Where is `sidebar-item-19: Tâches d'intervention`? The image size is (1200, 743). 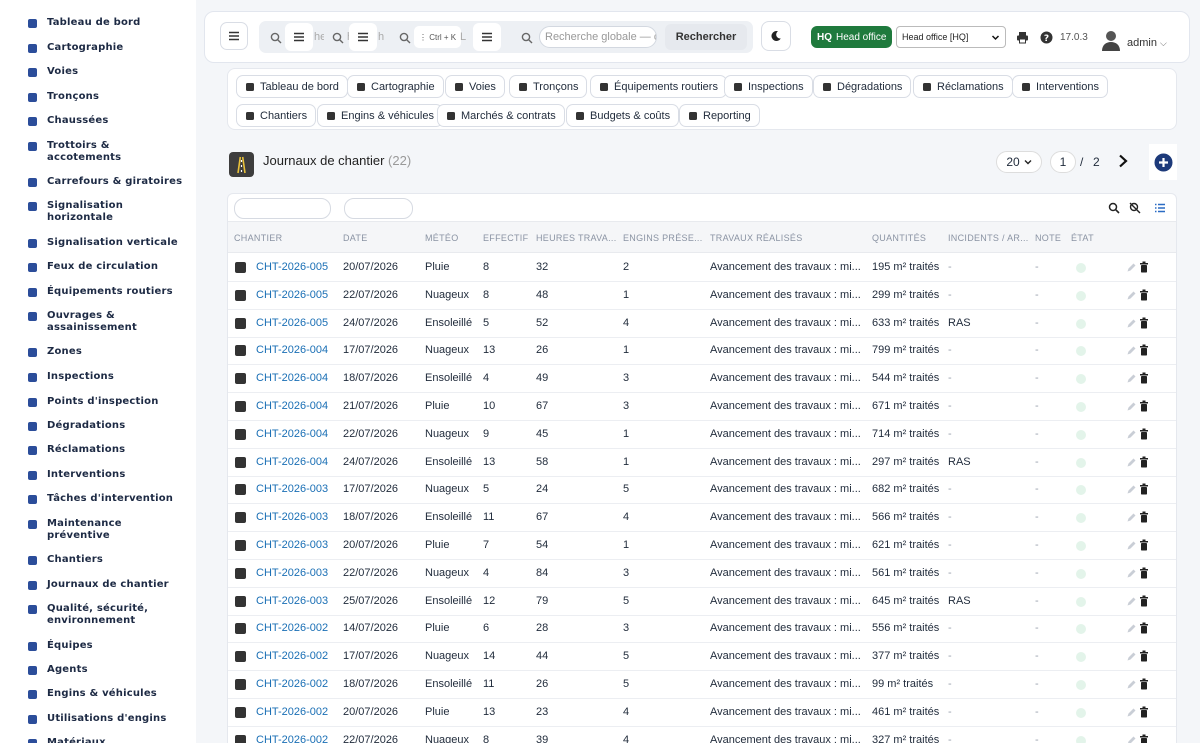
sidebar-item-19: Tâches d'intervention is located at coordinates (109, 499).